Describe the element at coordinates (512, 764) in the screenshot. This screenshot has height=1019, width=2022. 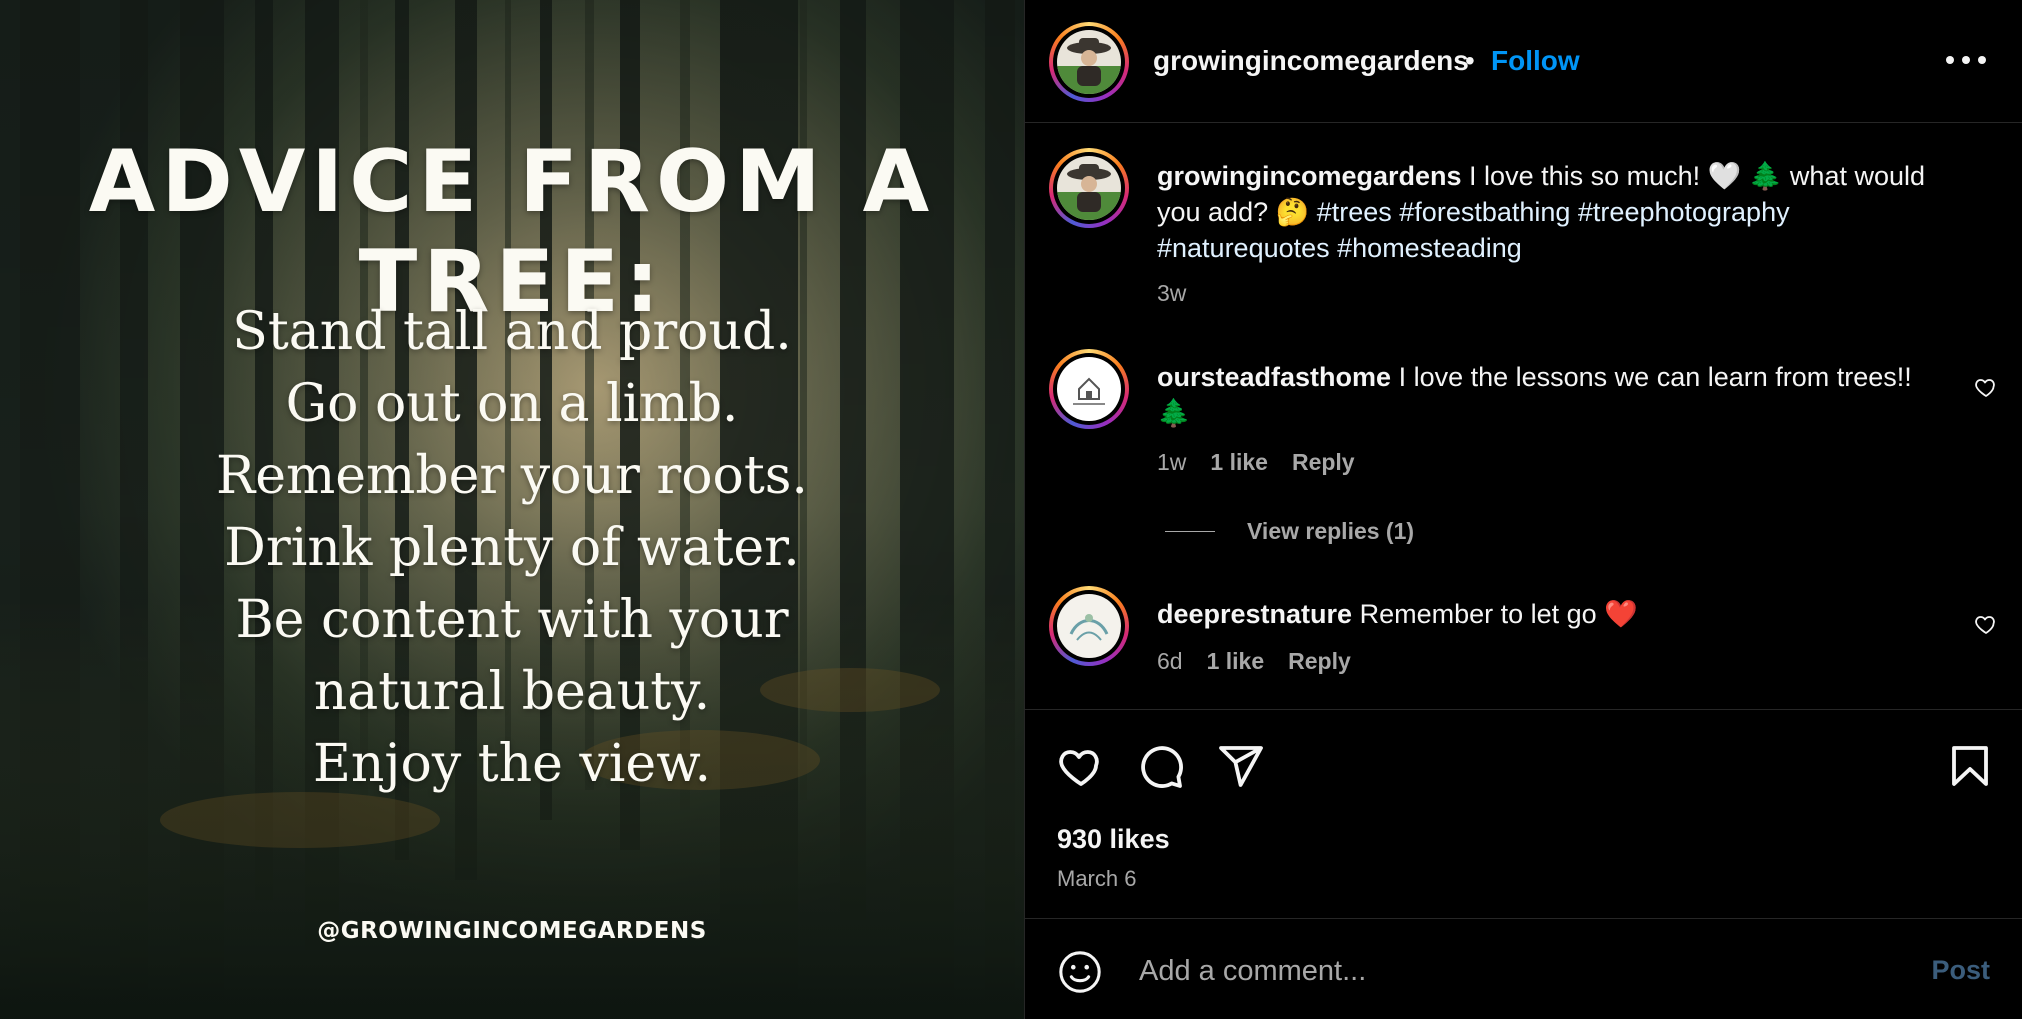
I see `quote-line: Enjoy the view.` at that location.